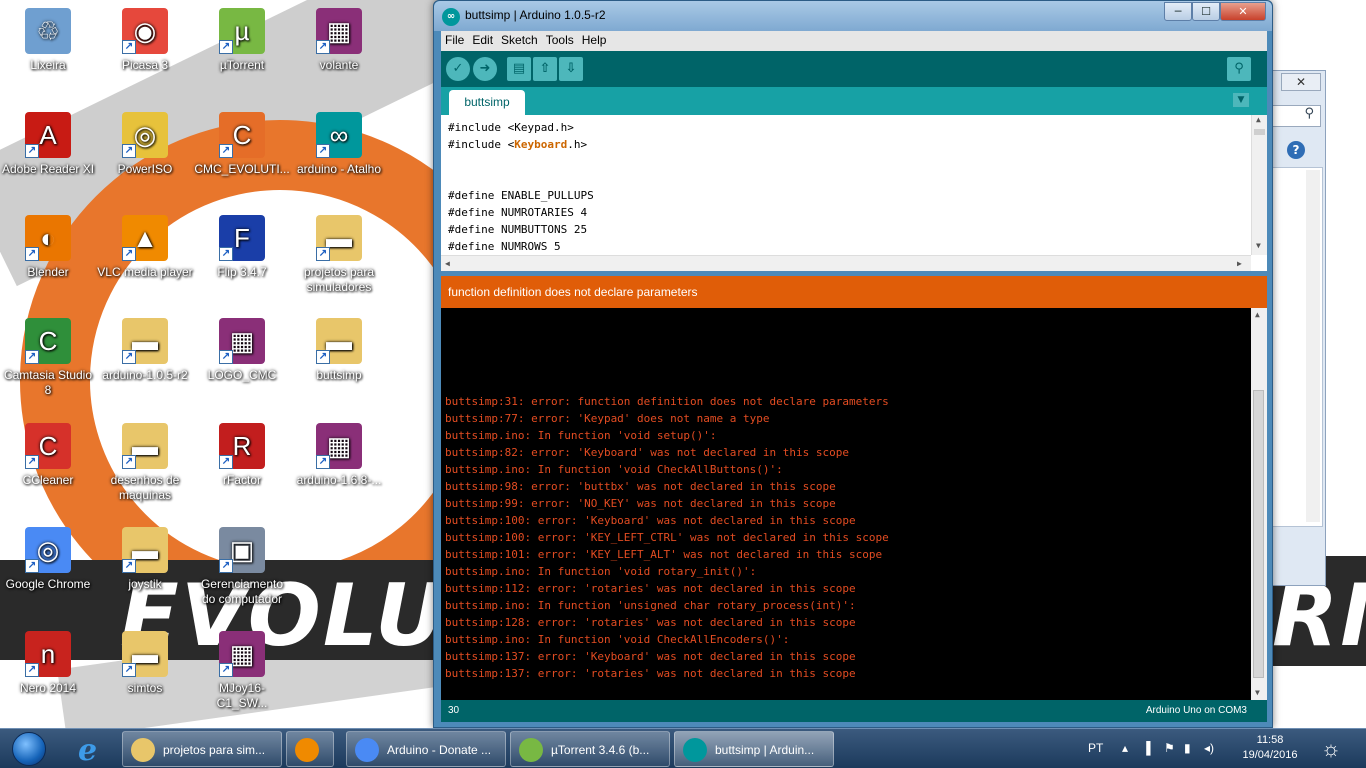  Describe the element at coordinates (339, 144) in the screenshot. I see `desktop-icon: ∞ ↗ arduino - Atalho` at that location.